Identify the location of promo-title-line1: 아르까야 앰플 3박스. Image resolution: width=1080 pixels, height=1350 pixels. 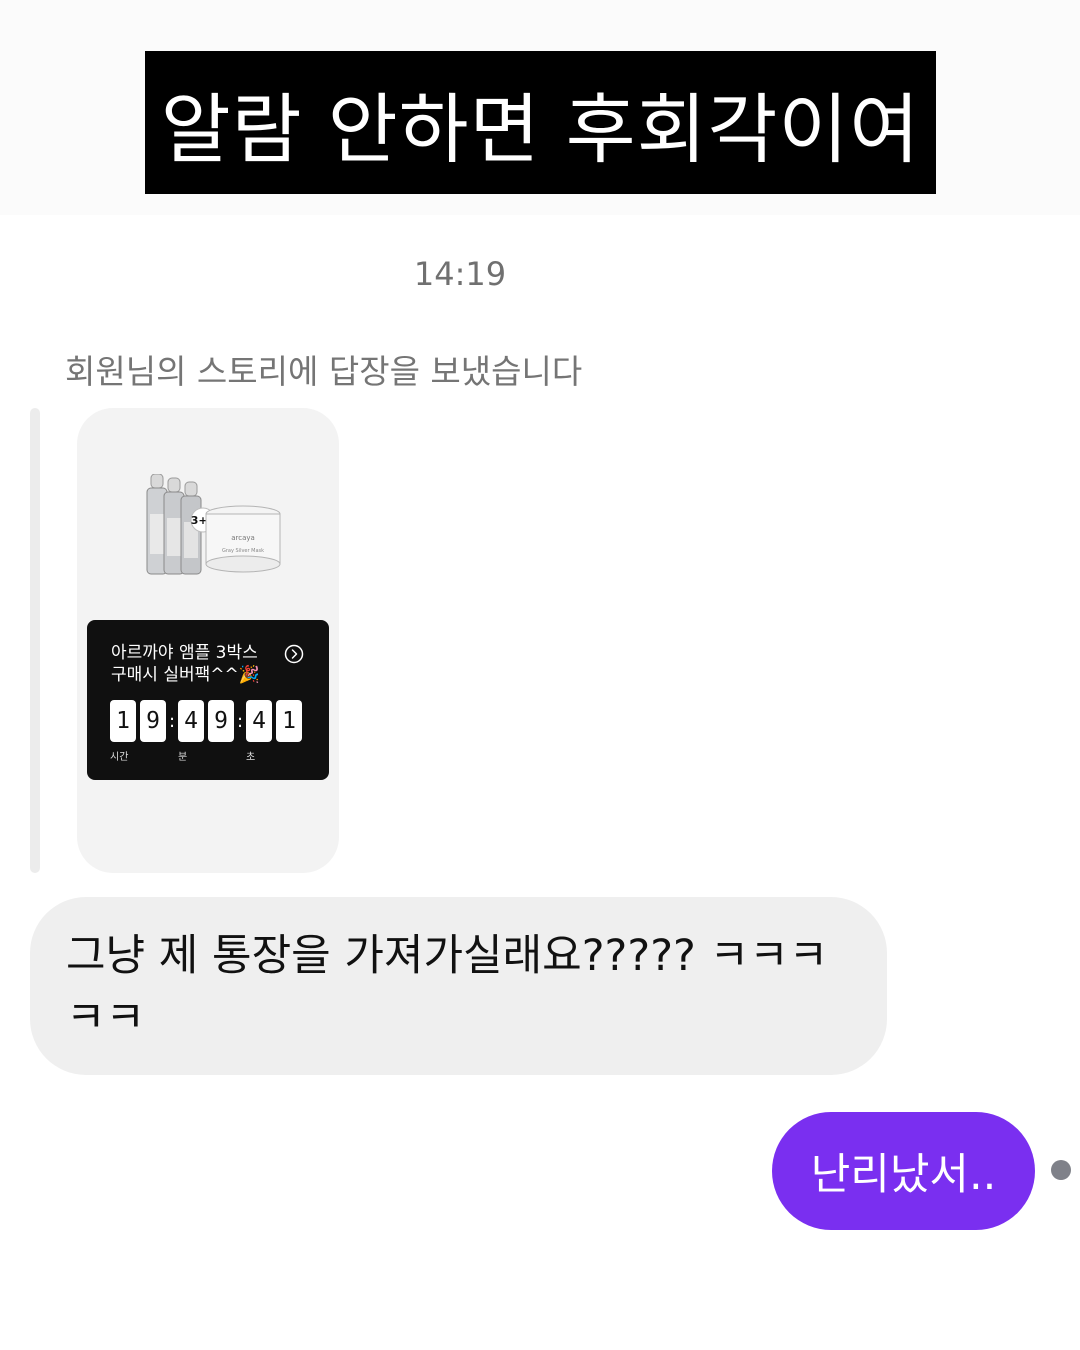
(184, 653).